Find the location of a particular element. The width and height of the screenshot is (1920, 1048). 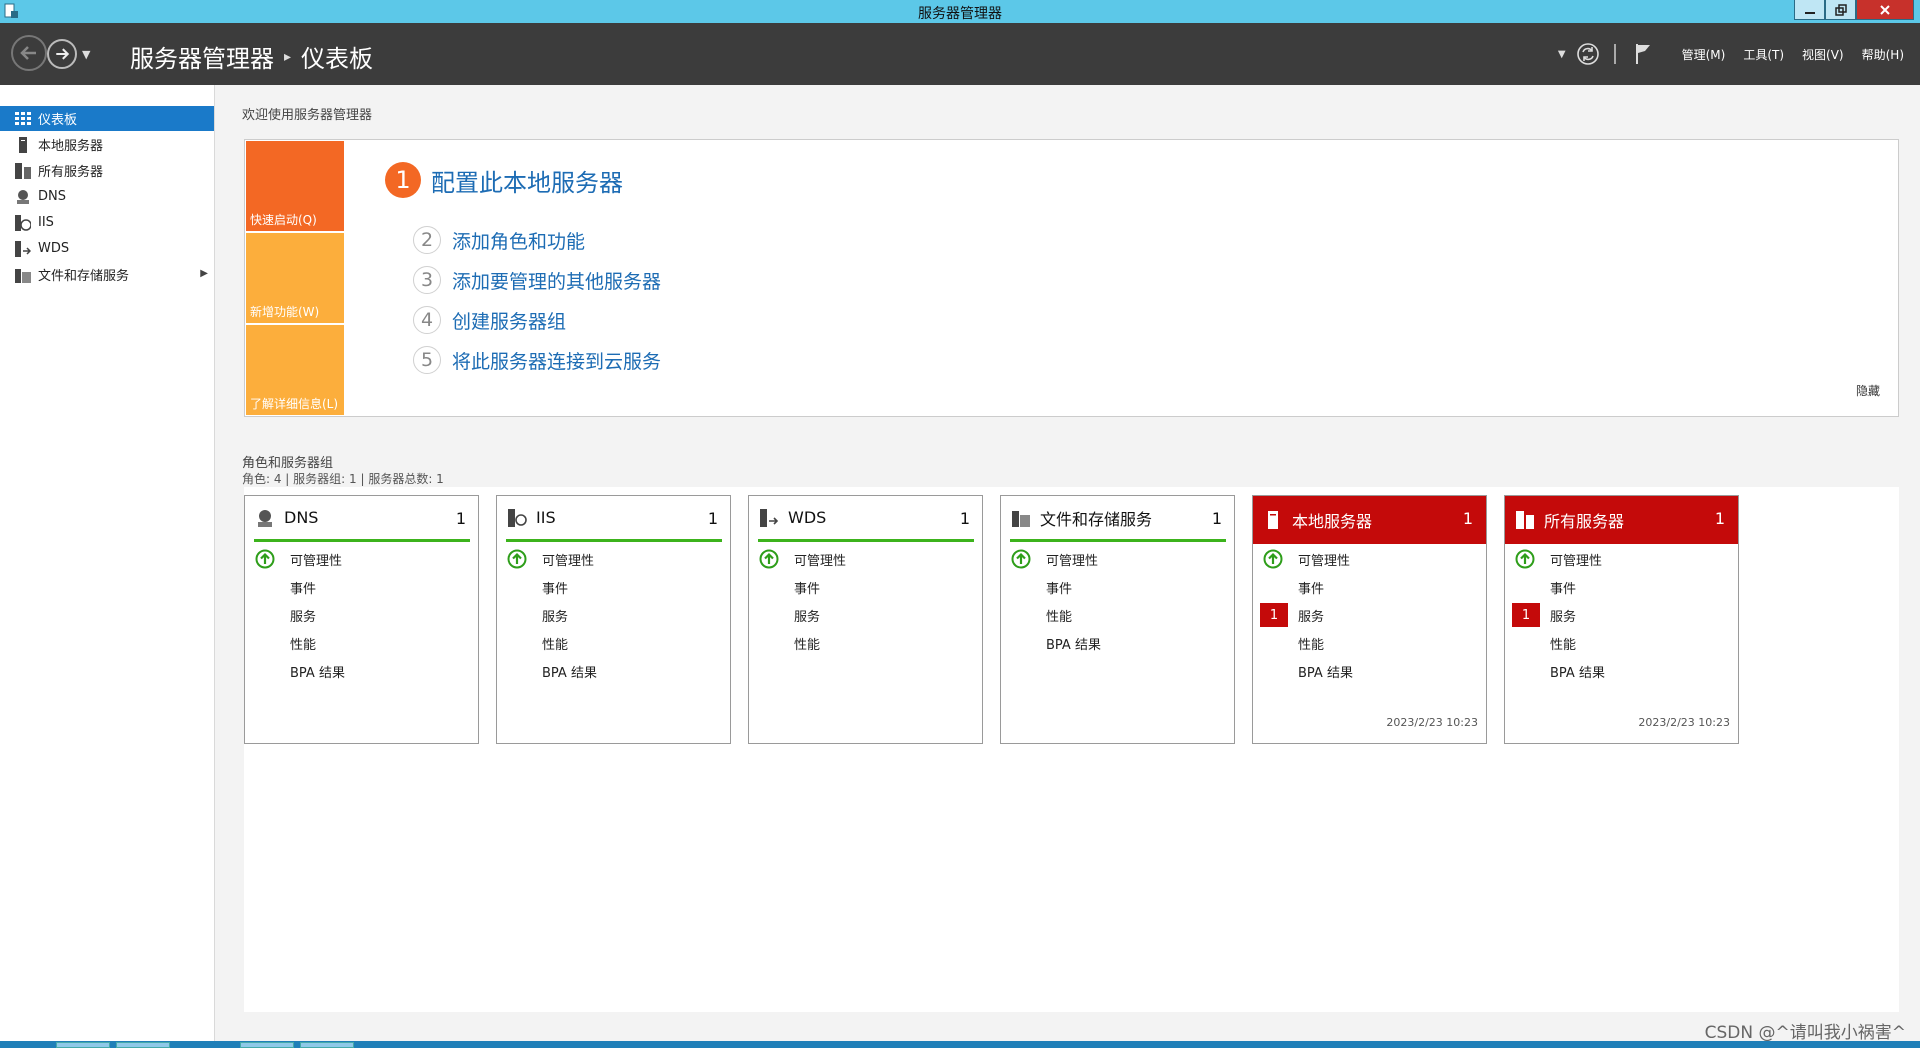

step-link: 创建服务器组 is located at coordinates (509, 320).